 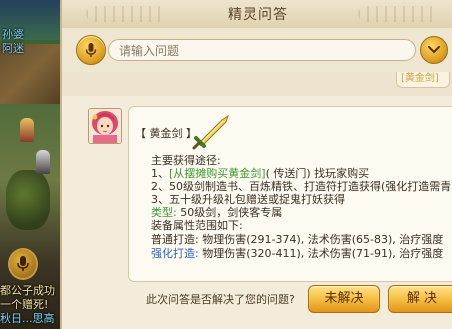 I want to click on sword-icon, so click(x=210, y=132).